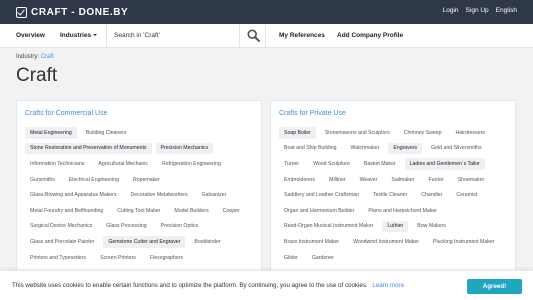  Describe the element at coordinates (73, 195) in the screenshot. I see `craft-tag: Glass-Blowing and Apparatus Makers` at that location.